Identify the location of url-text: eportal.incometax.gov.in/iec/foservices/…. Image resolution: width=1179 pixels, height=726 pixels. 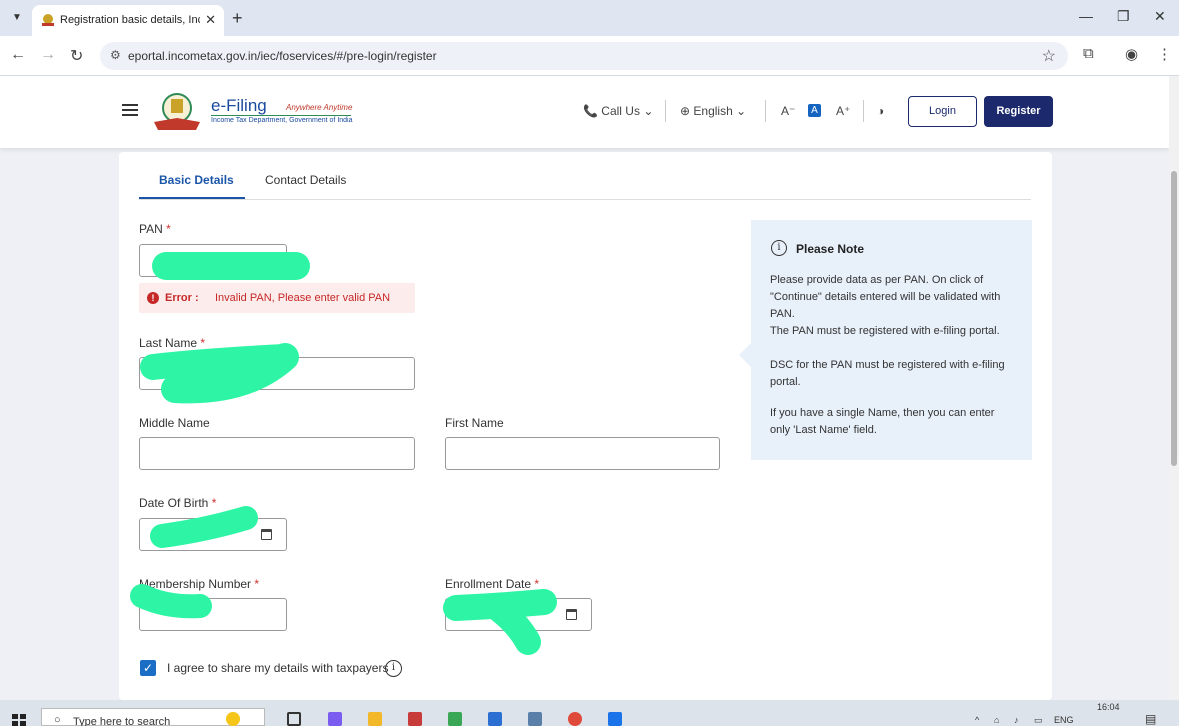
(282, 56).